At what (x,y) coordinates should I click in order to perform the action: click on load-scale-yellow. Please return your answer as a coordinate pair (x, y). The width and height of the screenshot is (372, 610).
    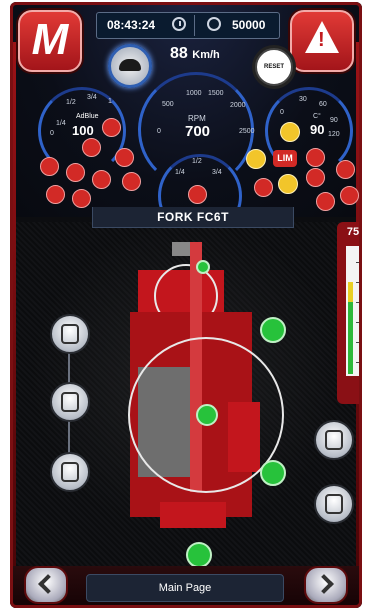
    Looking at the image, I should click on (350, 292).